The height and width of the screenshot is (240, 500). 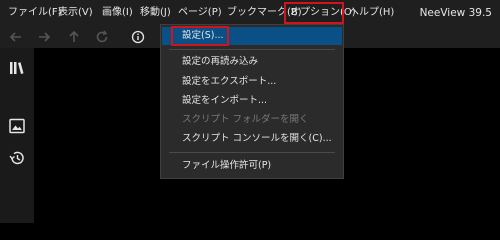 What do you see at coordinates (16, 37) in the screenshot?
I see `back-arrow-icon` at bounding box center [16, 37].